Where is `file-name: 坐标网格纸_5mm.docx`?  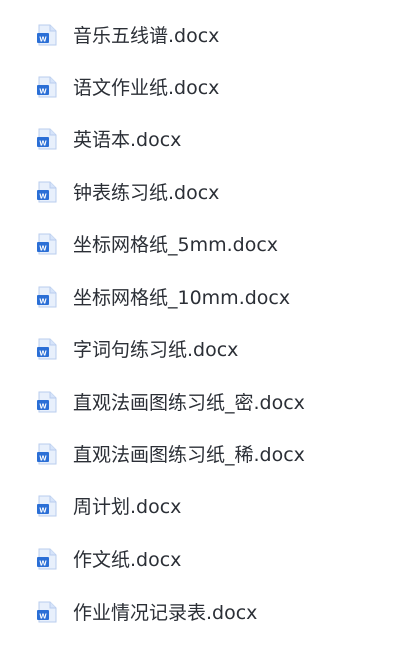
file-name: 坐标网格纸_5mm.docx is located at coordinates (176, 245).